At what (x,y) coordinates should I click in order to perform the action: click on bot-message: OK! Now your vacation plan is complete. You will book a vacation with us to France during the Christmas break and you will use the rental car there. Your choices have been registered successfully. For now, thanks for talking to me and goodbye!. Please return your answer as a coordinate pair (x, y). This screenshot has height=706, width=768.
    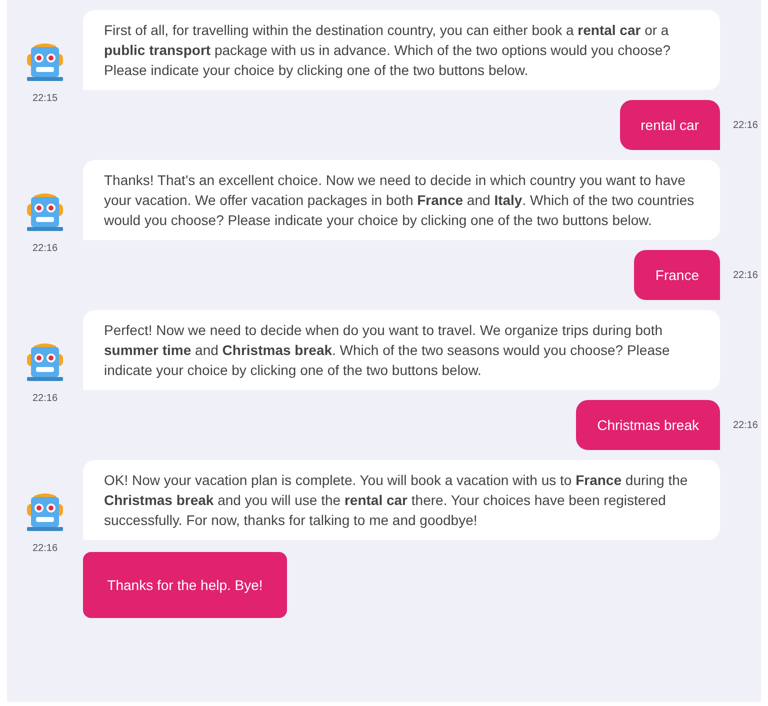
    Looking at the image, I should click on (401, 500).